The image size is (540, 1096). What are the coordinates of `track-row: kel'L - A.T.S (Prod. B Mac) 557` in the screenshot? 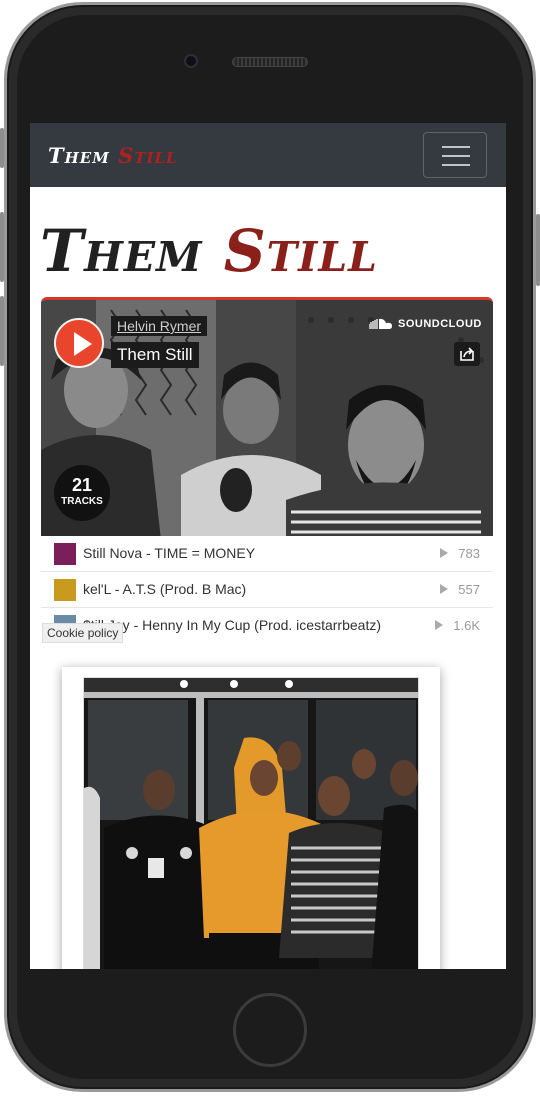 It's located at (267, 590).